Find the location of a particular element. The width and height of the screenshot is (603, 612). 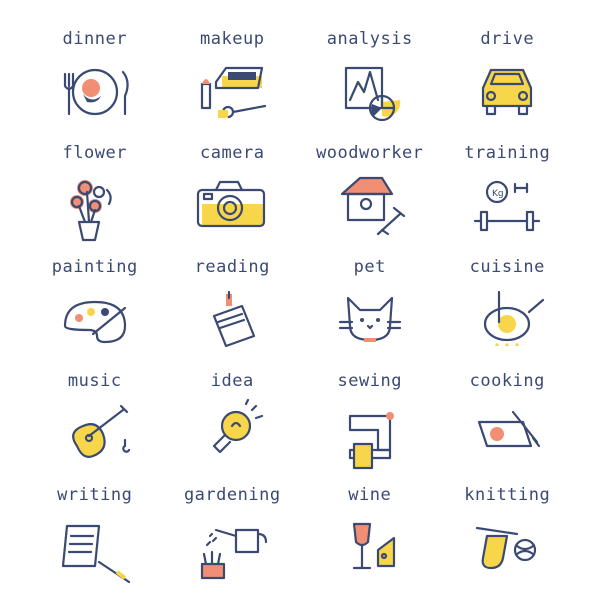

training-icon: Kg is located at coordinates (507, 208).